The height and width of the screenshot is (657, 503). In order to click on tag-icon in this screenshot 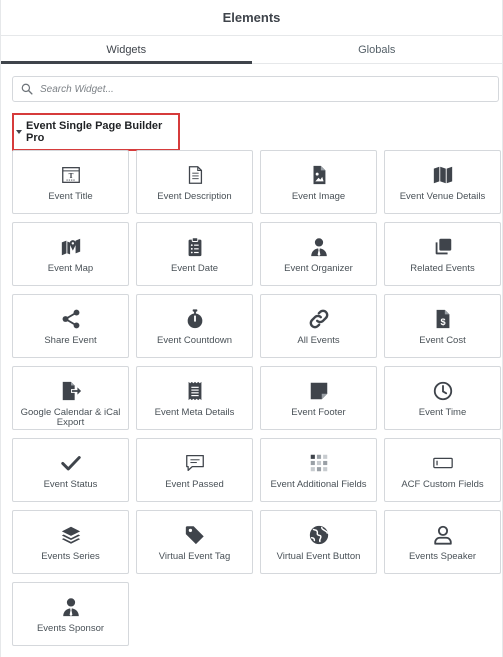, I will do `click(195, 535)`.